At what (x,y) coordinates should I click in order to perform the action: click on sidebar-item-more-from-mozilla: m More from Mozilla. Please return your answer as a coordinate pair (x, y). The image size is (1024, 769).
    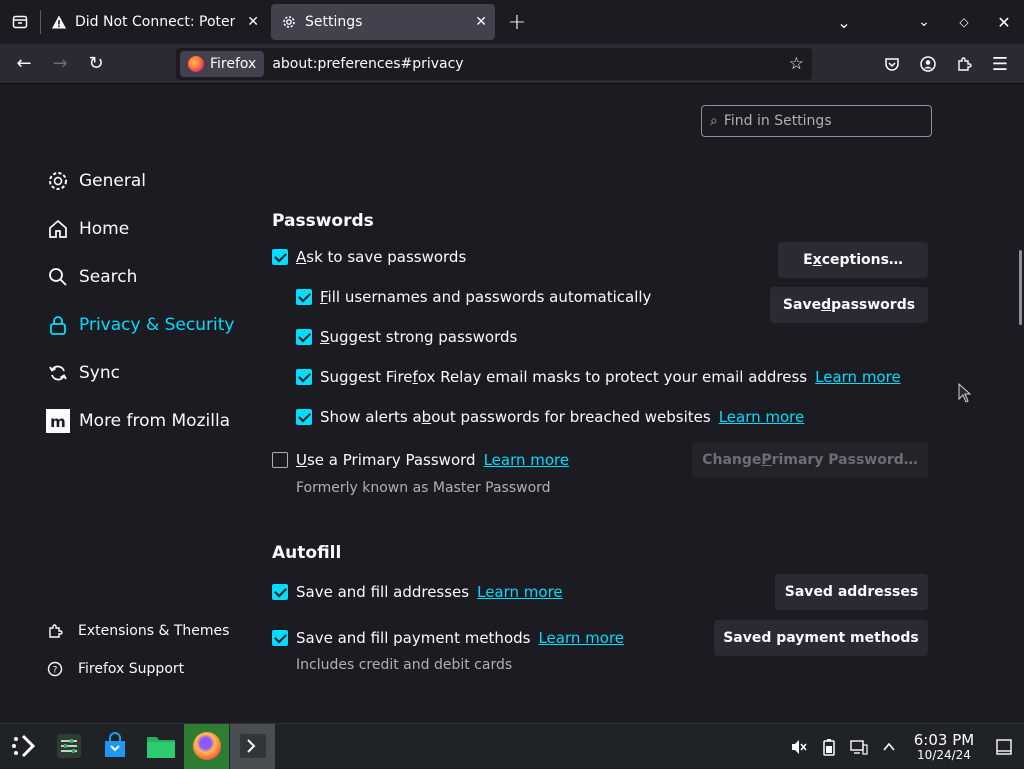
    Looking at the image, I should click on (138, 421).